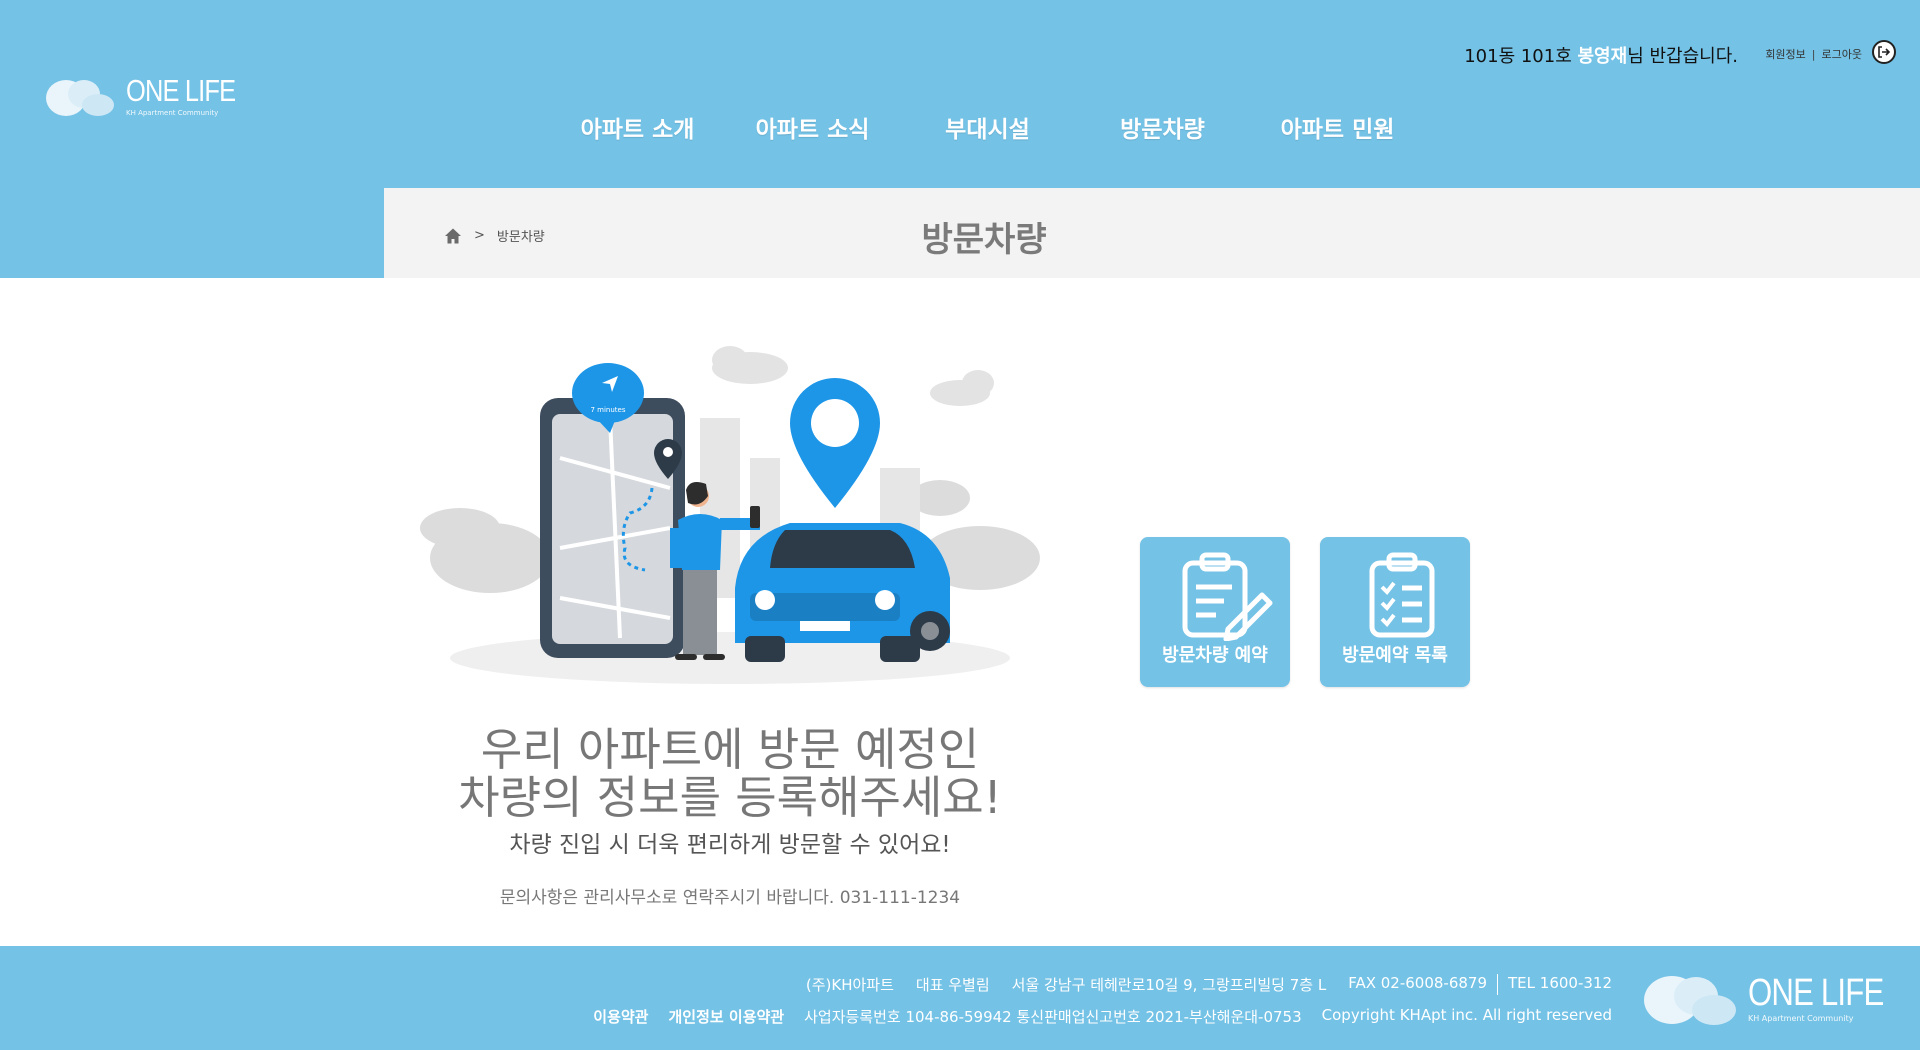 The height and width of the screenshot is (1050, 1920). Describe the element at coordinates (172, 112) in the screenshot. I see `brand-tagline: KH Apartment Community` at that location.